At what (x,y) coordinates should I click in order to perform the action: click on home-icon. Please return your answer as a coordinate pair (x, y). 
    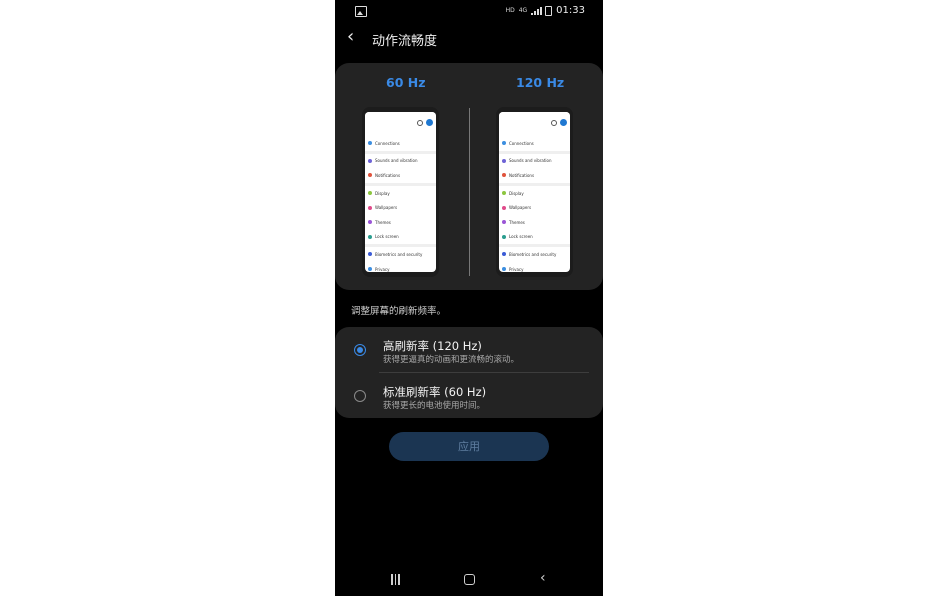
    Looking at the image, I should click on (469, 579).